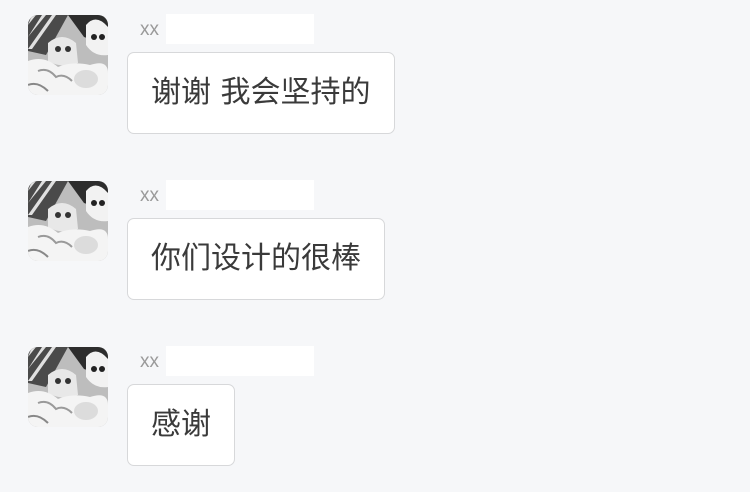 This screenshot has height=492, width=750. Describe the element at coordinates (261, 93) in the screenshot. I see `message-bubble: 谢谢 我会坚持的` at that location.